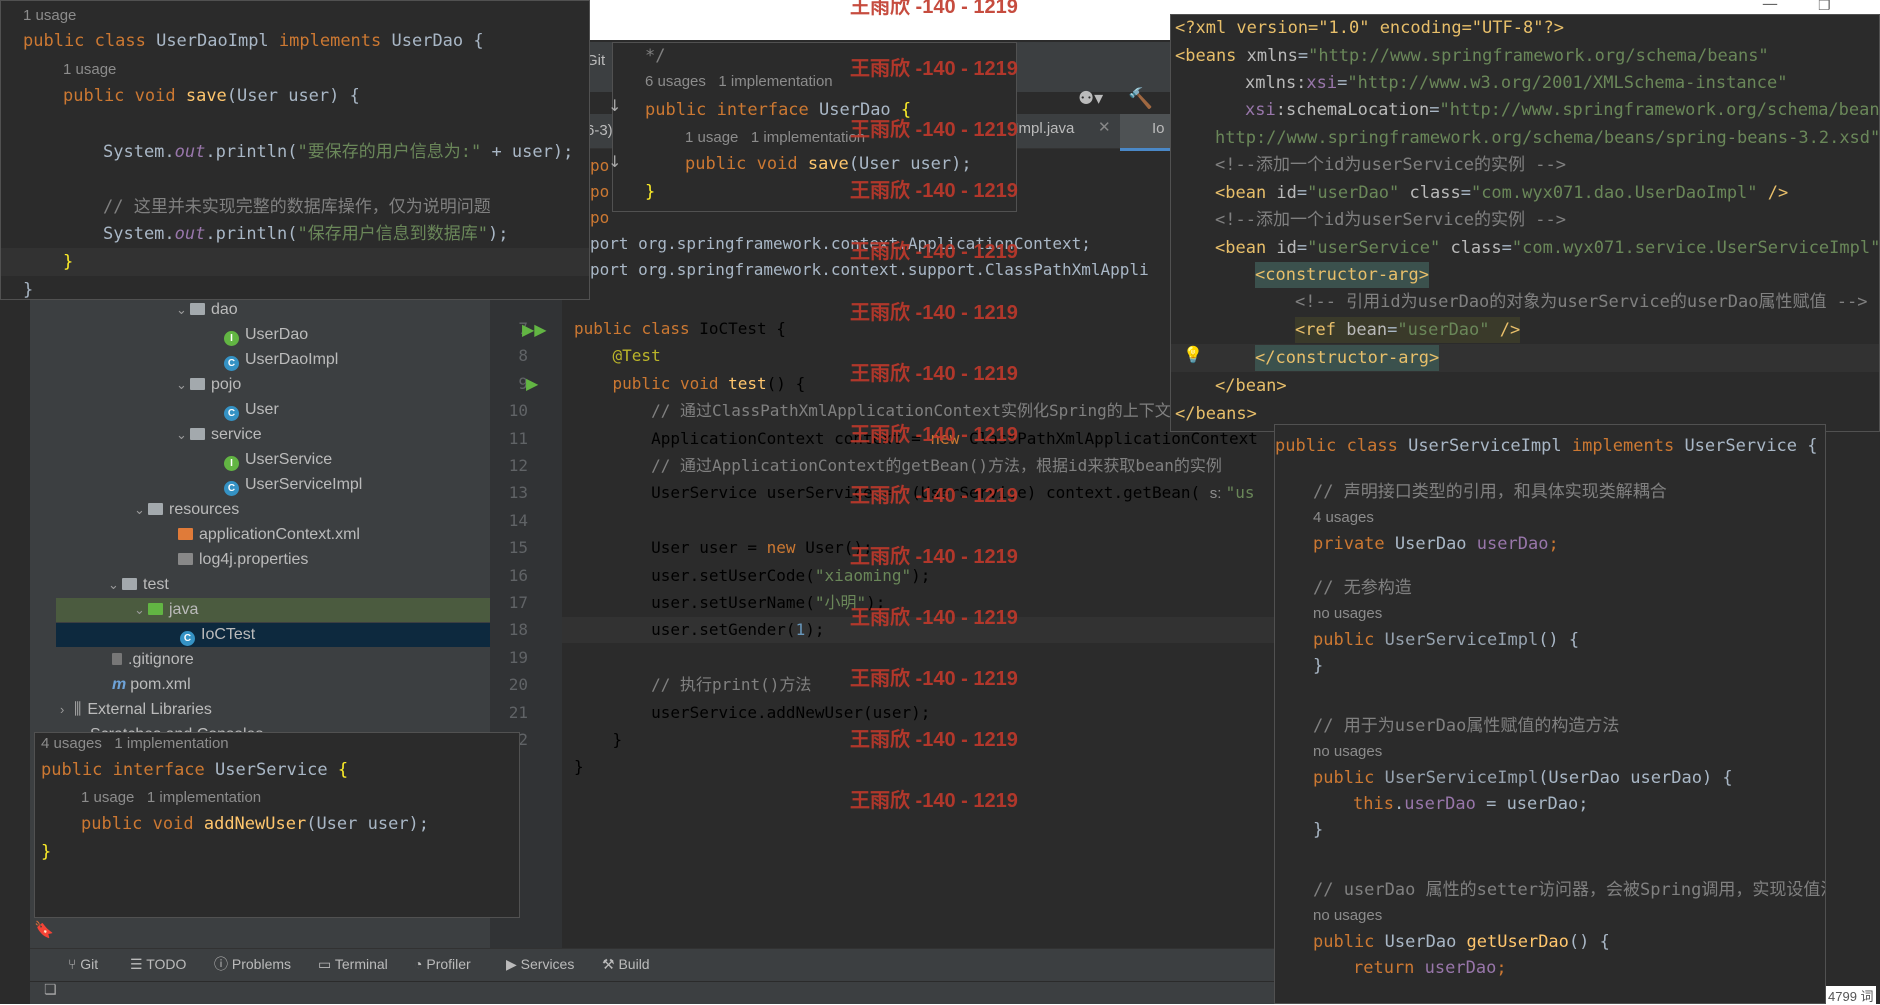 The width and height of the screenshot is (1880, 1005). What do you see at coordinates (1318, 666) in the screenshot?
I see `close-brace: }` at bounding box center [1318, 666].